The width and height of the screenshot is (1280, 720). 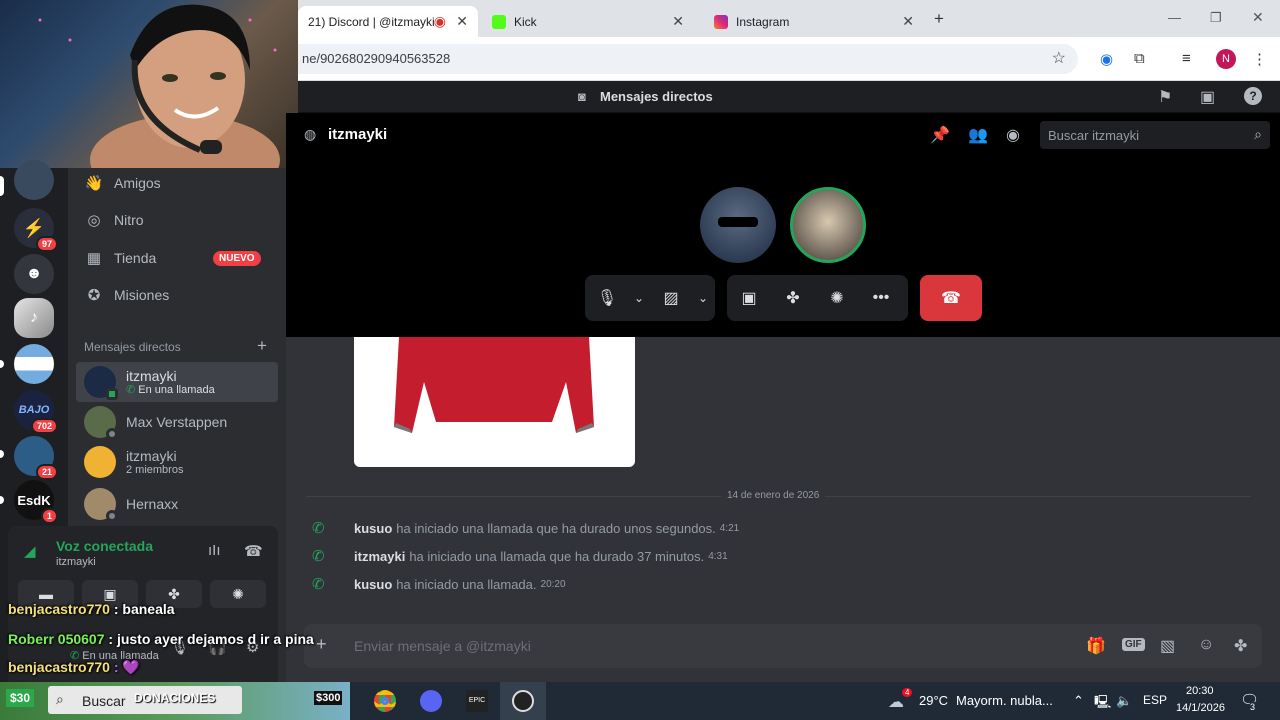 What do you see at coordinates (783, 646) in the screenshot?
I see `message-composer: + Enviar mensaje a @itzmayki 🎁 GIF ▧ ☺ ✤` at bounding box center [783, 646].